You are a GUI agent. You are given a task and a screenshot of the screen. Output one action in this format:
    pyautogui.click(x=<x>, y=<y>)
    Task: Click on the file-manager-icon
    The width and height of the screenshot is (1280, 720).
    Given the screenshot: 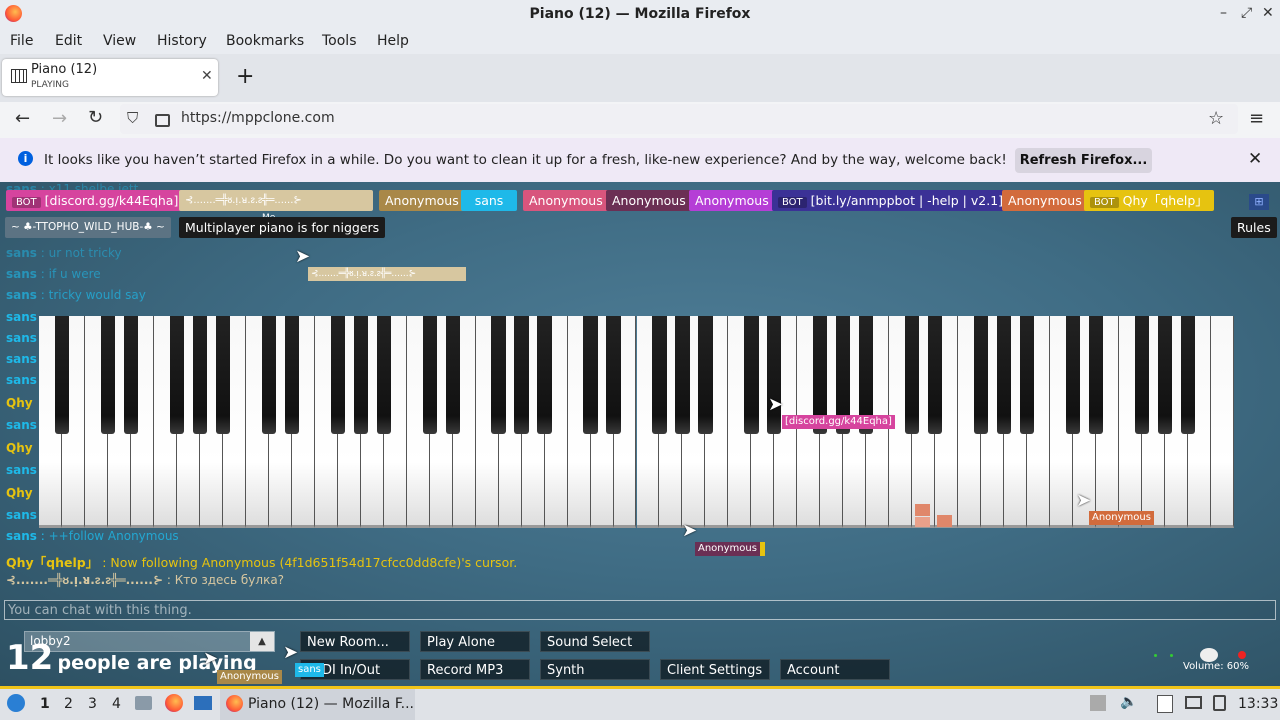 What is the action you would take?
    pyautogui.click(x=143, y=703)
    